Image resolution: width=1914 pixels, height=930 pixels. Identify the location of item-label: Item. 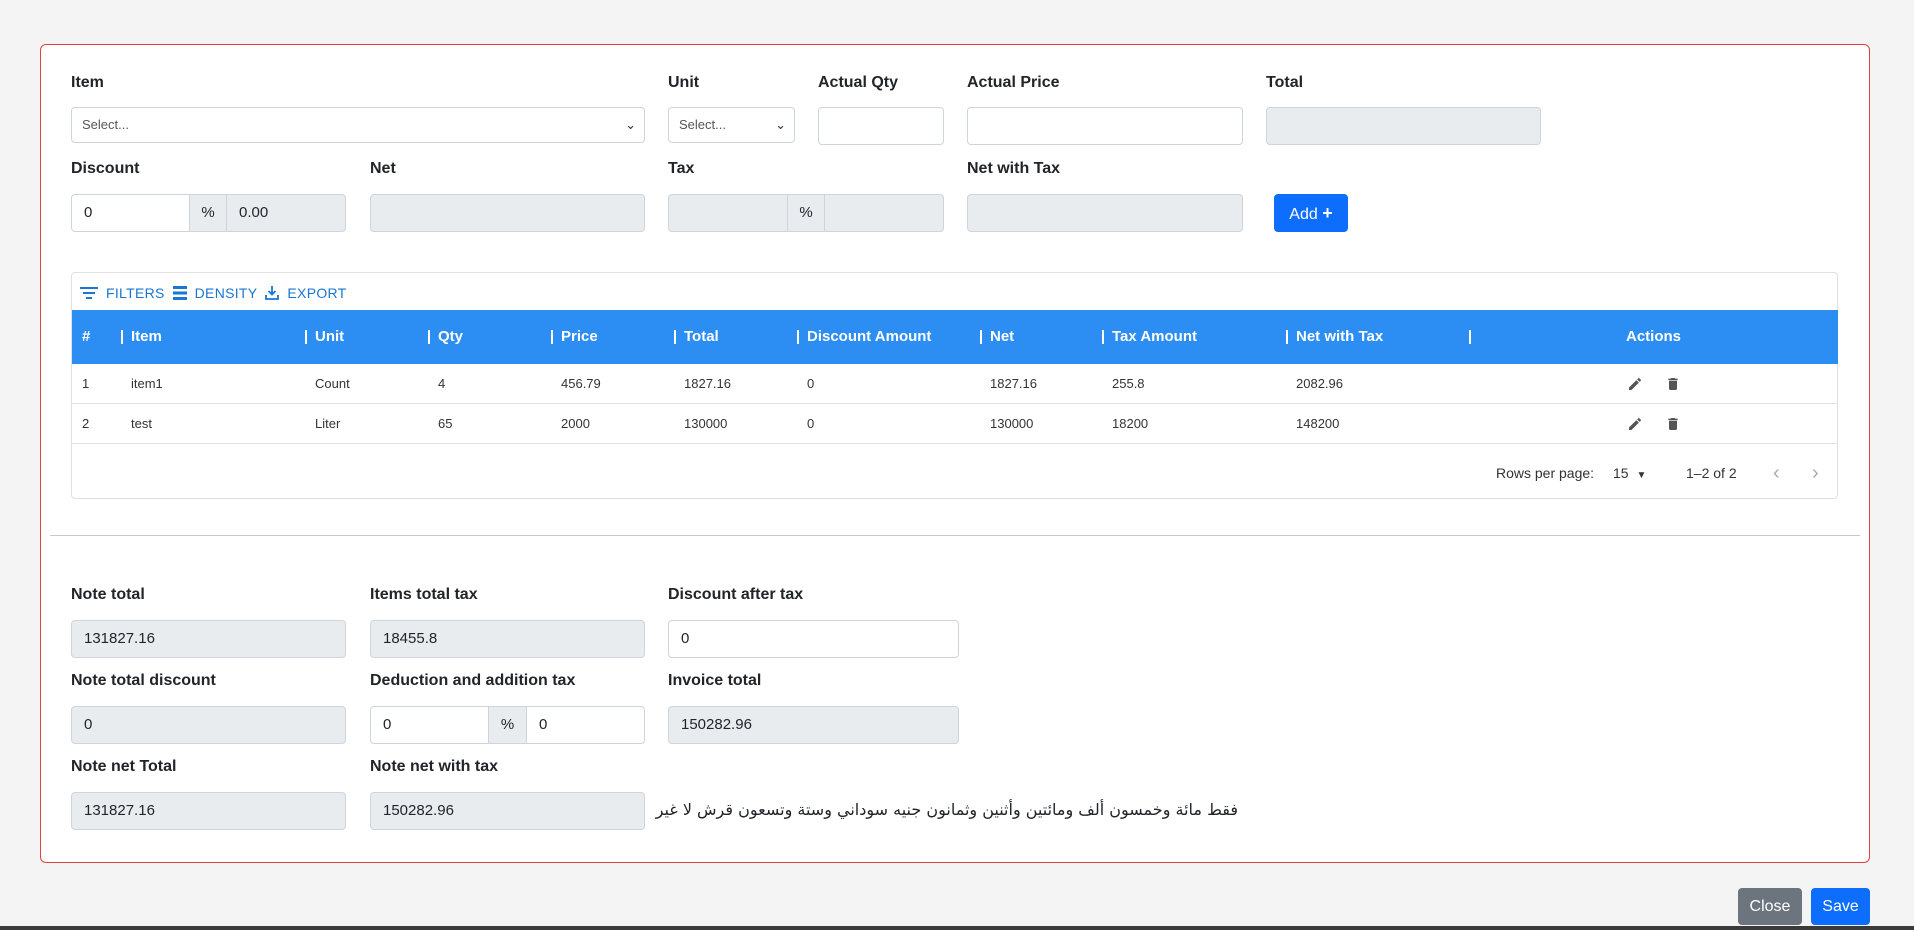
(87, 82).